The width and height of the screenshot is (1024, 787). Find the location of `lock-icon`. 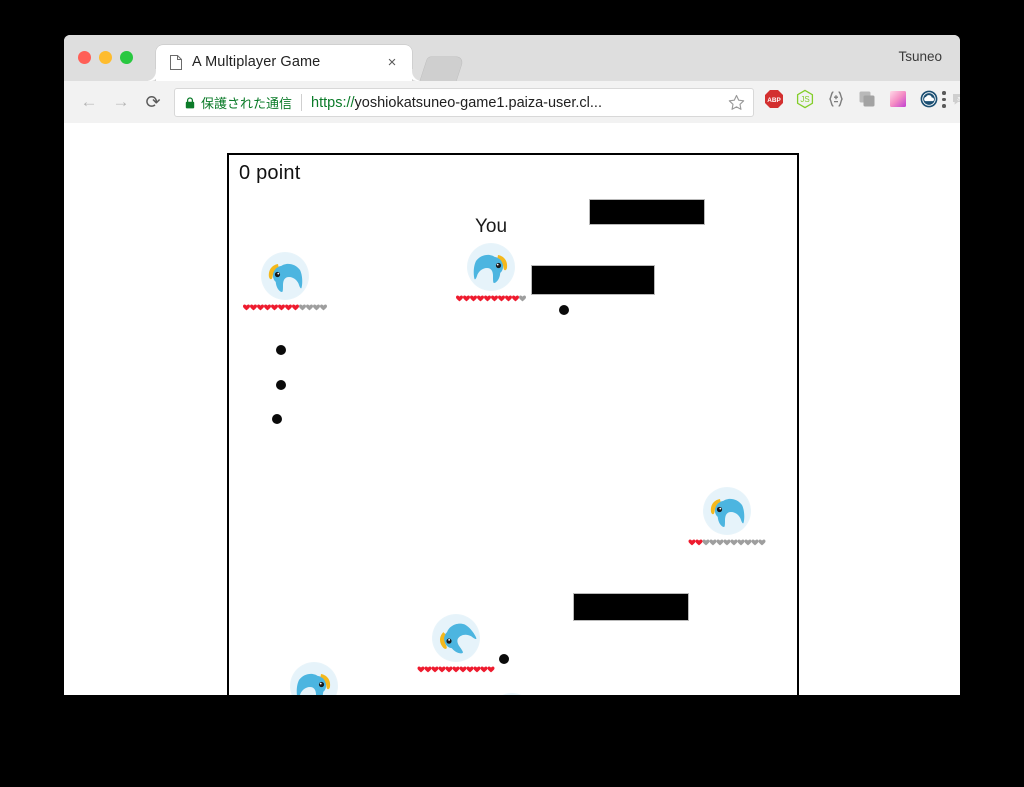

lock-icon is located at coordinates (190, 102).